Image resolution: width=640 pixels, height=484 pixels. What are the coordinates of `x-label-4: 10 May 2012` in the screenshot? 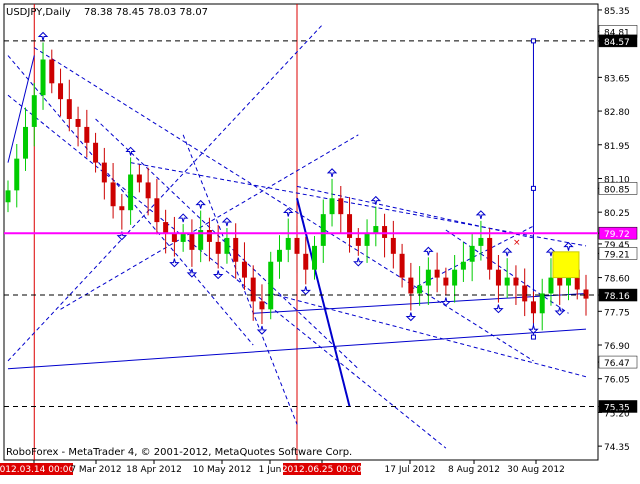 It's located at (222, 470).